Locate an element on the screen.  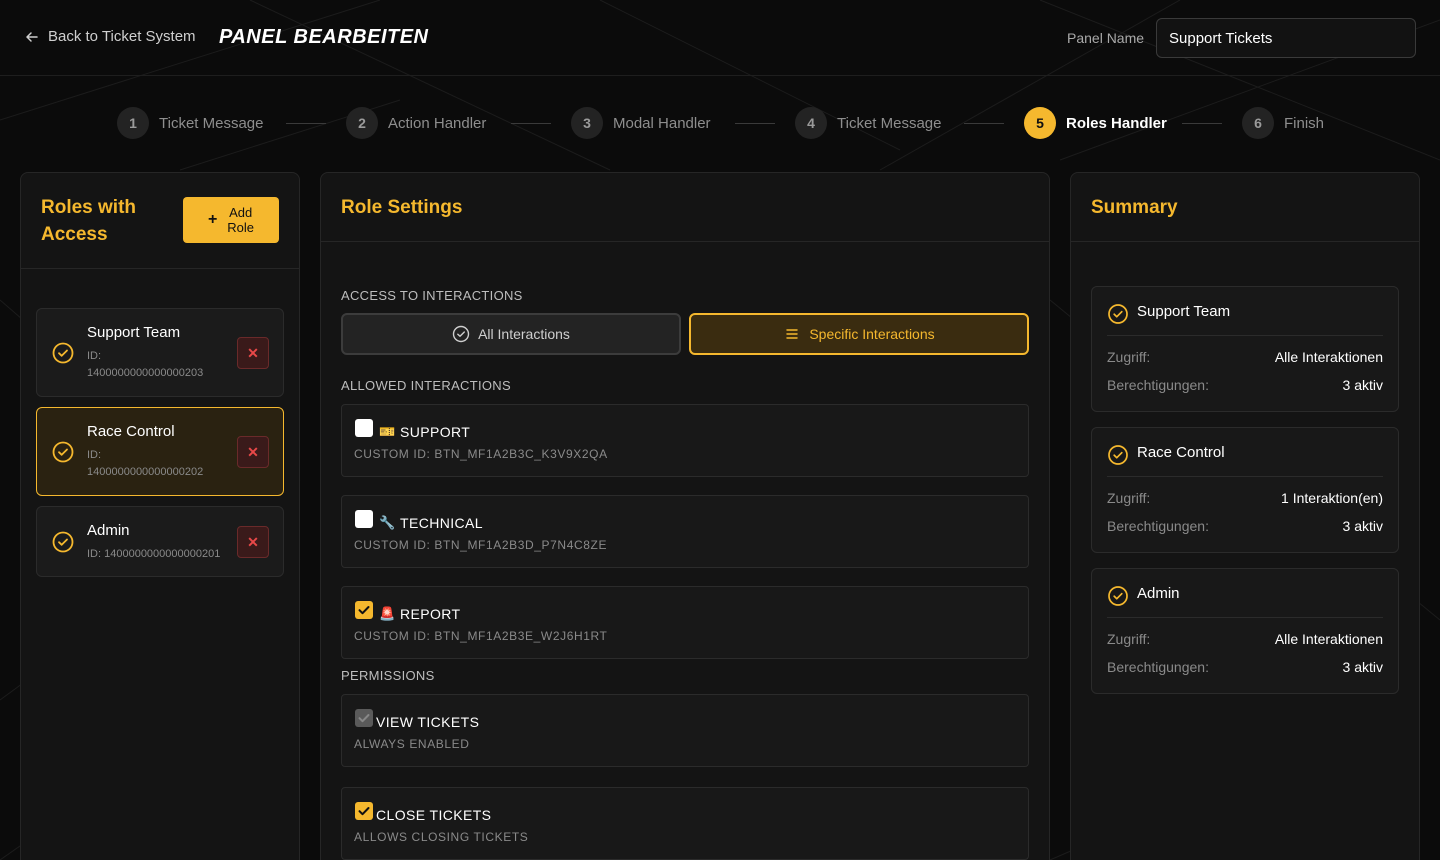
step-2: 2 Action Handler is located at coordinates (416, 123).